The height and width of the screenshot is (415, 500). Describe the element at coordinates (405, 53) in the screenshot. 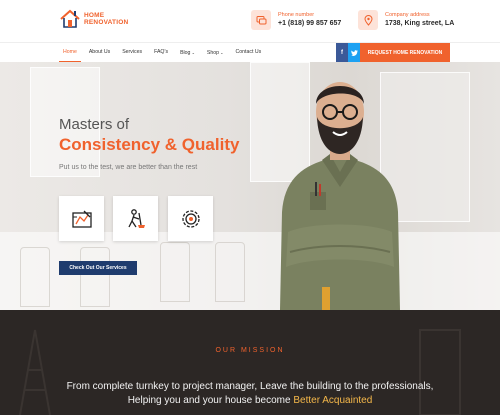

I see `request-renovation-button: REQUEST HOME RENOVATION` at that location.